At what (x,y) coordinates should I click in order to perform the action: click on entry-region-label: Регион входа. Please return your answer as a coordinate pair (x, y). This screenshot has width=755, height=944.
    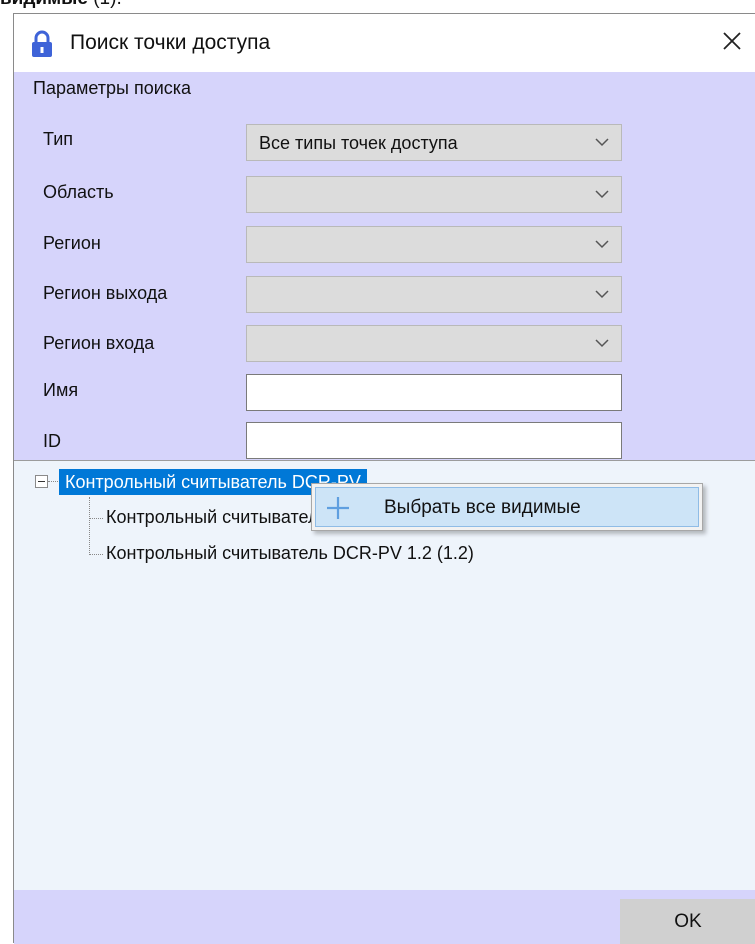
    Looking at the image, I should click on (99, 343).